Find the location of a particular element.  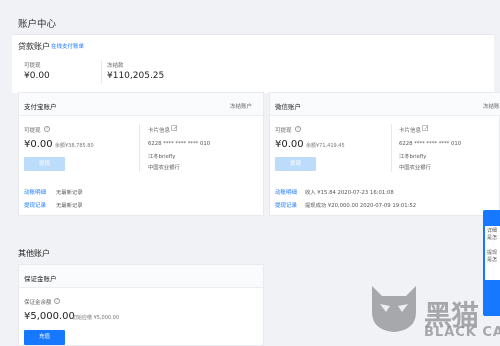

side-line-1: 详细 is located at coordinates (492, 231).